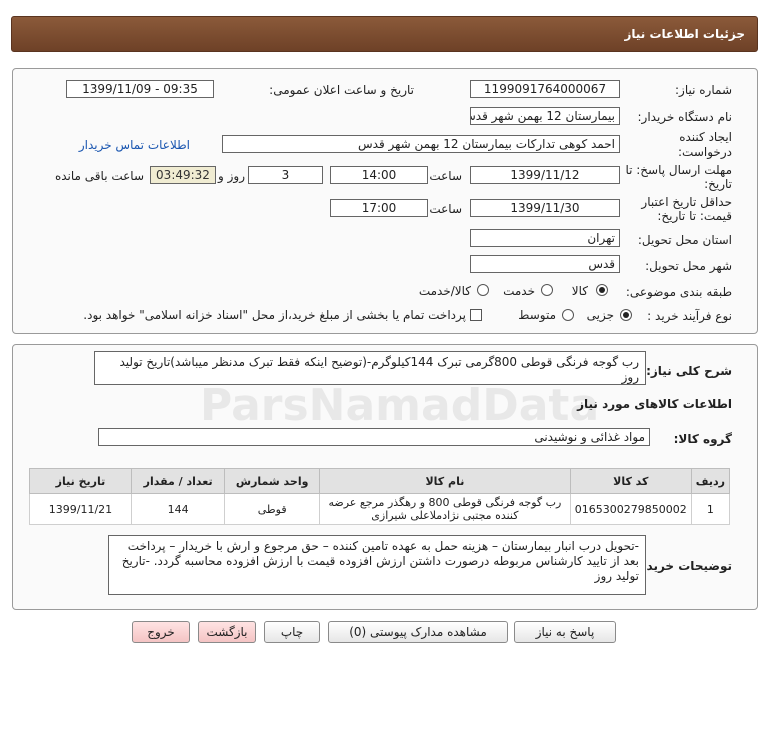  I want to click on province-label: استان محل تحویل:, so click(684, 240).